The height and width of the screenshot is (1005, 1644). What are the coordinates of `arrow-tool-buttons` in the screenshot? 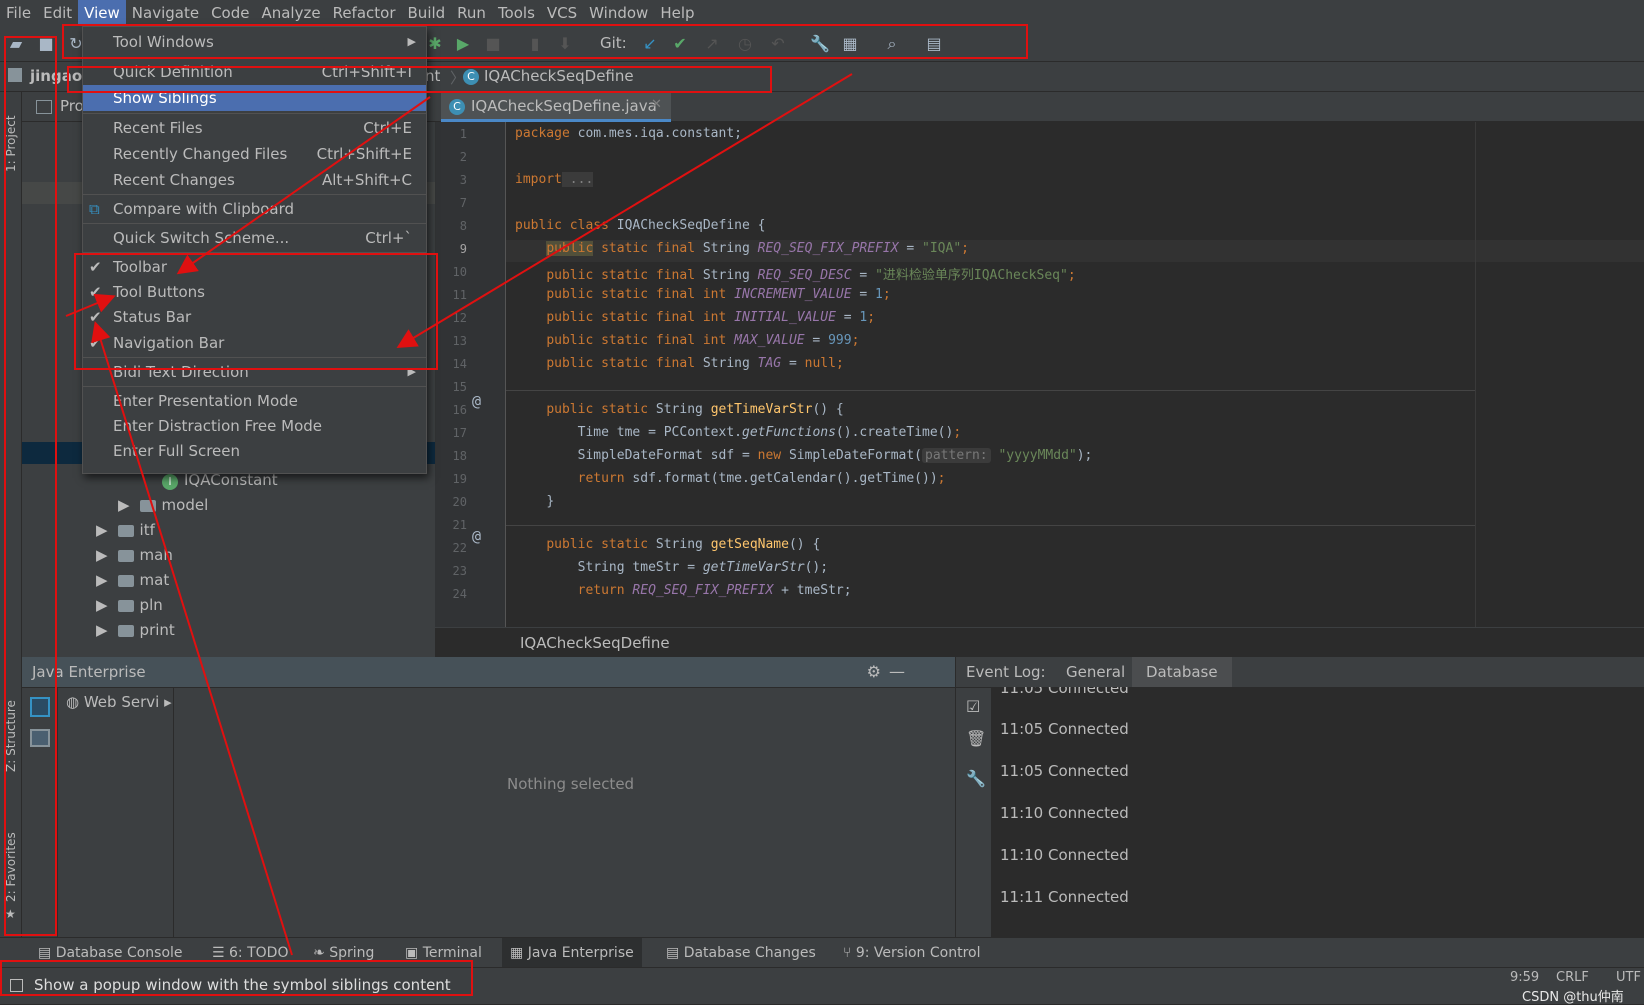 It's located at (90, 305).